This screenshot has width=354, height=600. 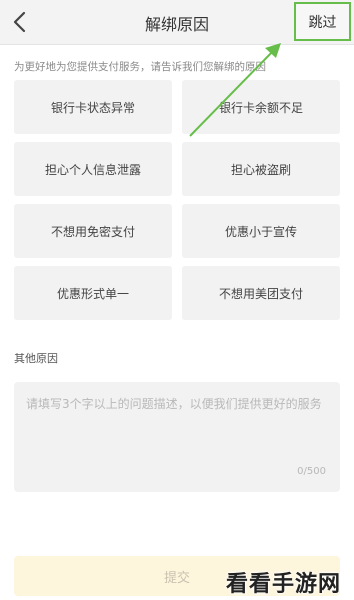 What do you see at coordinates (235, 90) in the screenshot?
I see `annotation-arrow-icon` at bounding box center [235, 90].